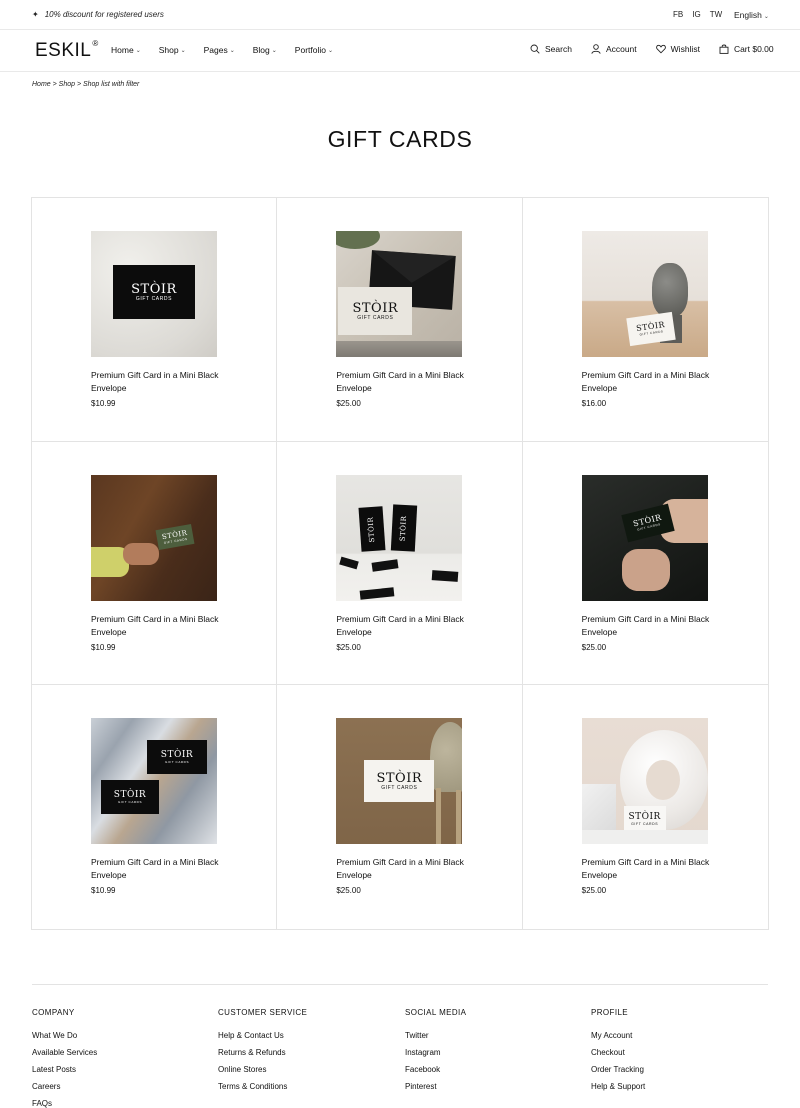 The height and width of the screenshot is (1108, 800). I want to click on footer-link: Returns & Refunds, so click(262, 1056).